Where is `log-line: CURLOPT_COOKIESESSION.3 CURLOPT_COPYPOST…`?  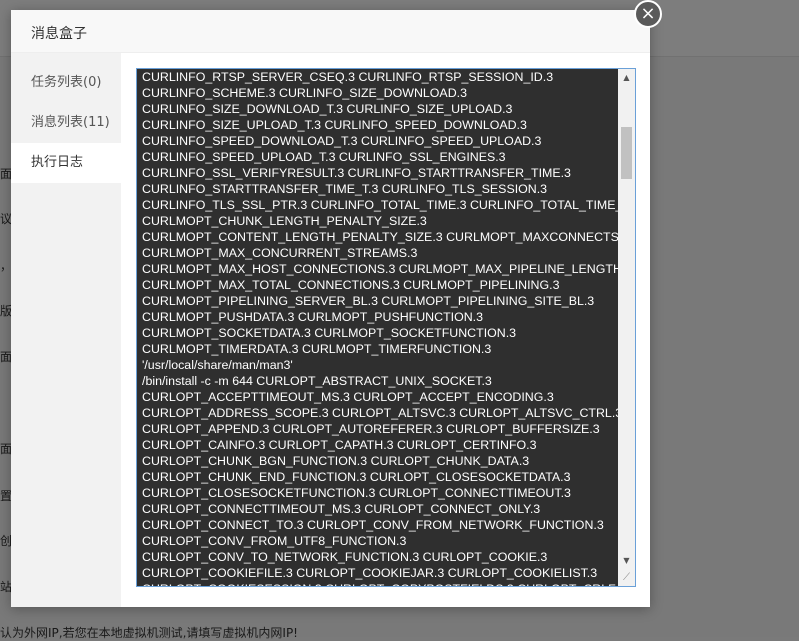 log-line: CURLOPT_COOKIESESSION.3 CURLOPT_COPYPOST… is located at coordinates (380, 583).